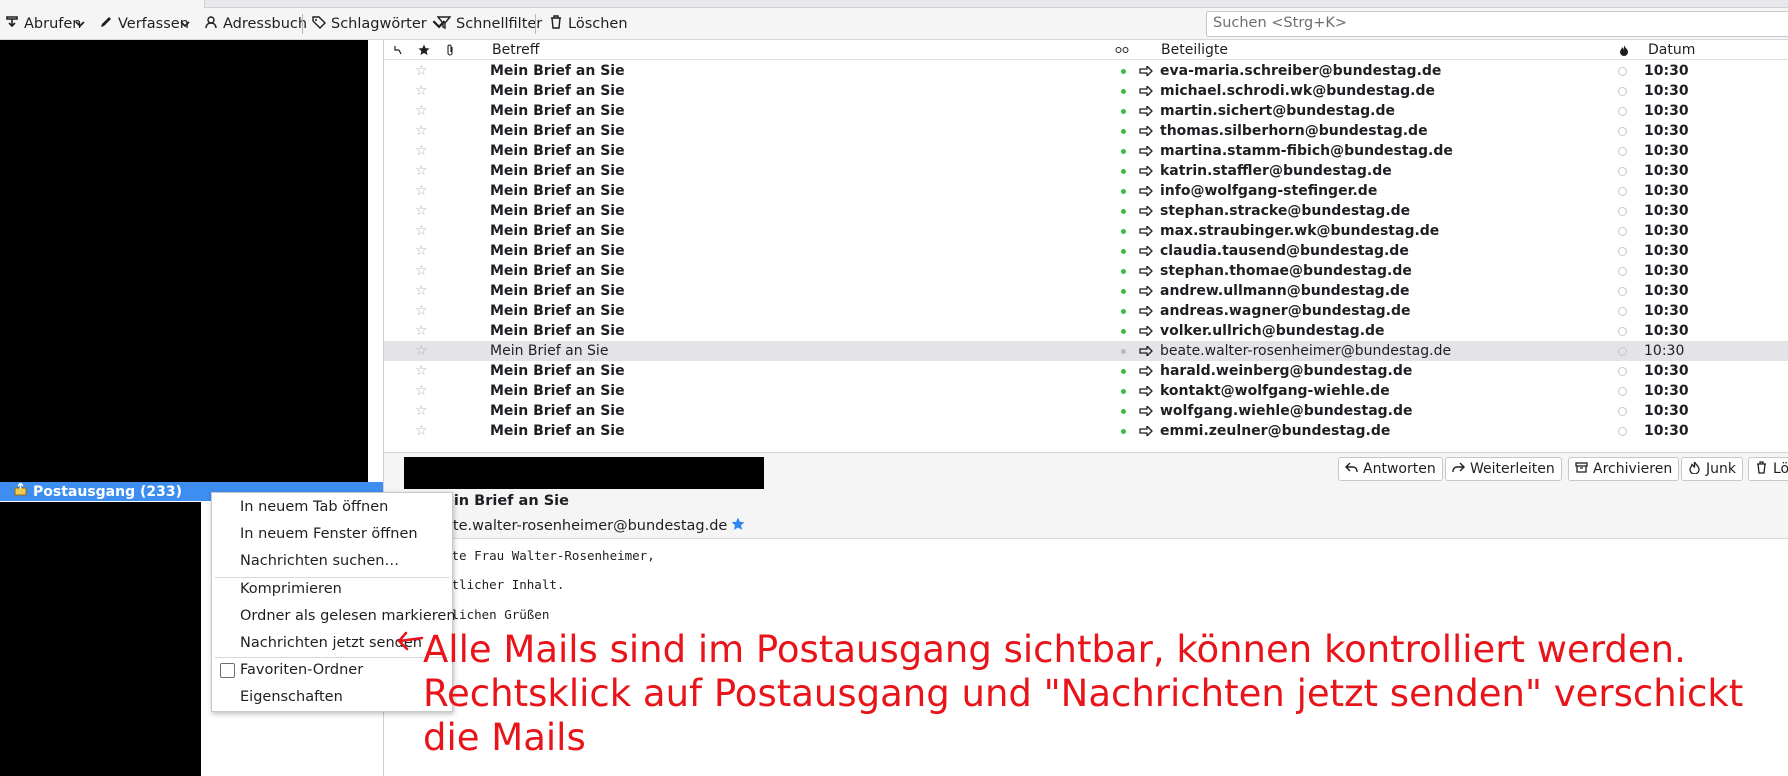 This screenshot has height=776, width=1788. Describe the element at coordinates (1194, 50) in the screenshot. I see `correspondents-column-header: Beteiligte` at that location.